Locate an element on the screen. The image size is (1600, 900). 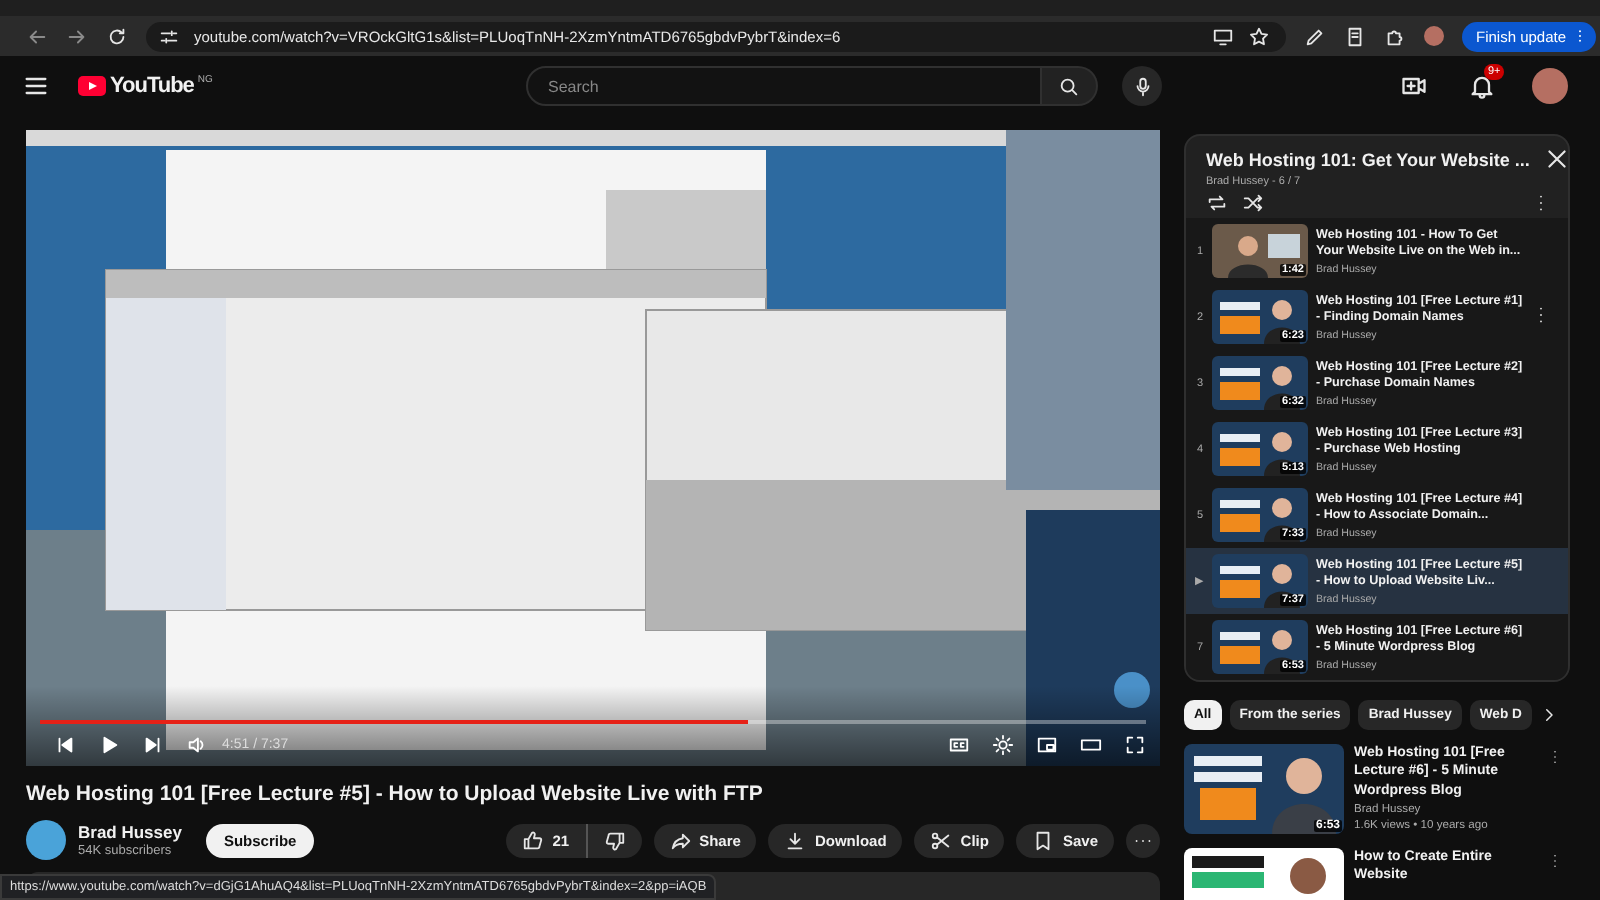
channel-name: Brad Hussey is located at coordinates (130, 832).